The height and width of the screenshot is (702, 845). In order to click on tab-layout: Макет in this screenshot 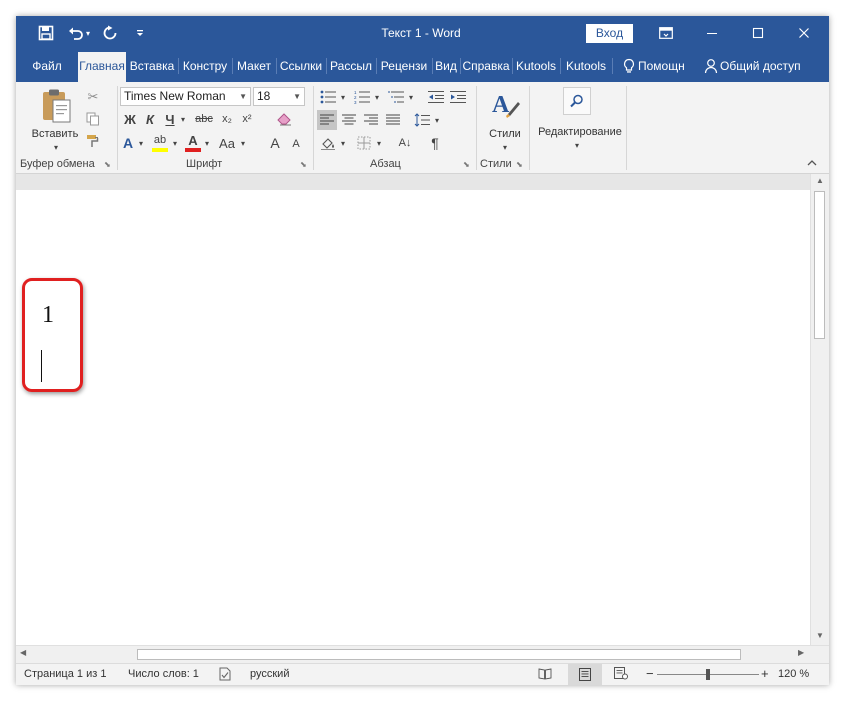, I will do `click(254, 66)`.